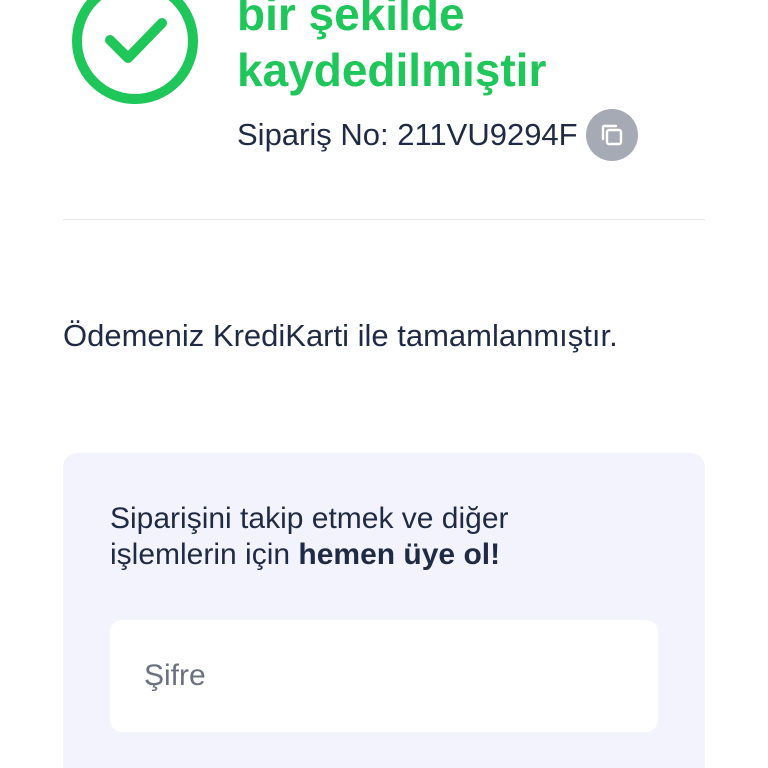  What do you see at coordinates (204, 554) in the screenshot?
I see `signup-prompt-prefix: işlemlerin için` at bounding box center [204, 554].